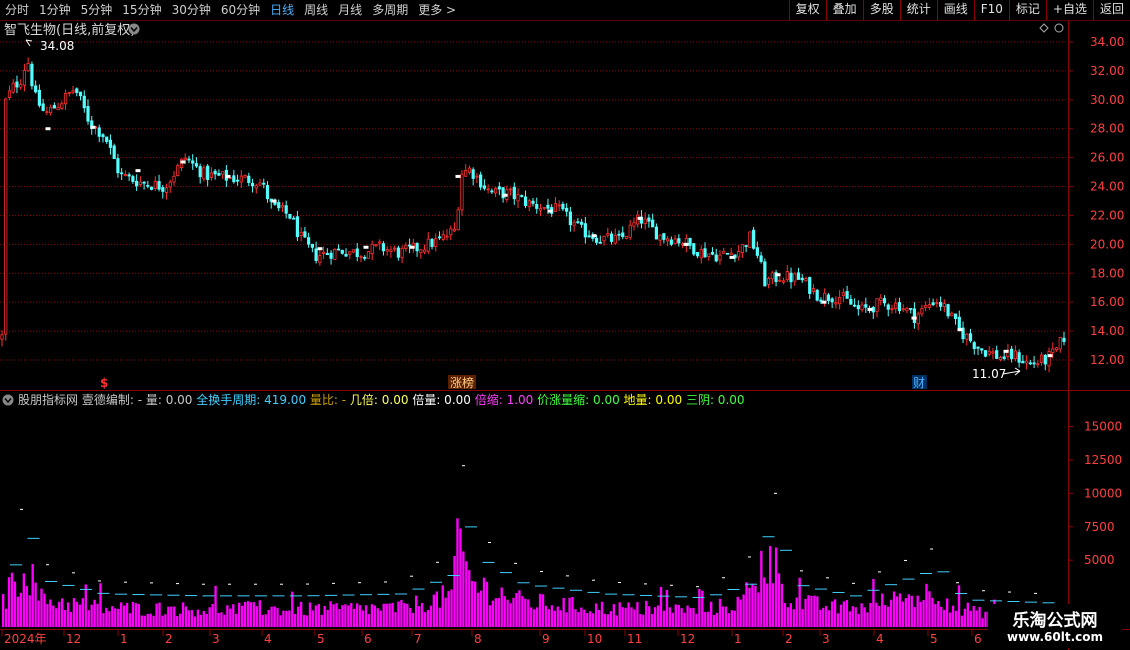 The width and height of the screenshot is (1130, 650). What do you see at coordinates (1107, 215) in the screenshot?
I see `price-tick-label: 22.00` at bounding box center [1107, 215].